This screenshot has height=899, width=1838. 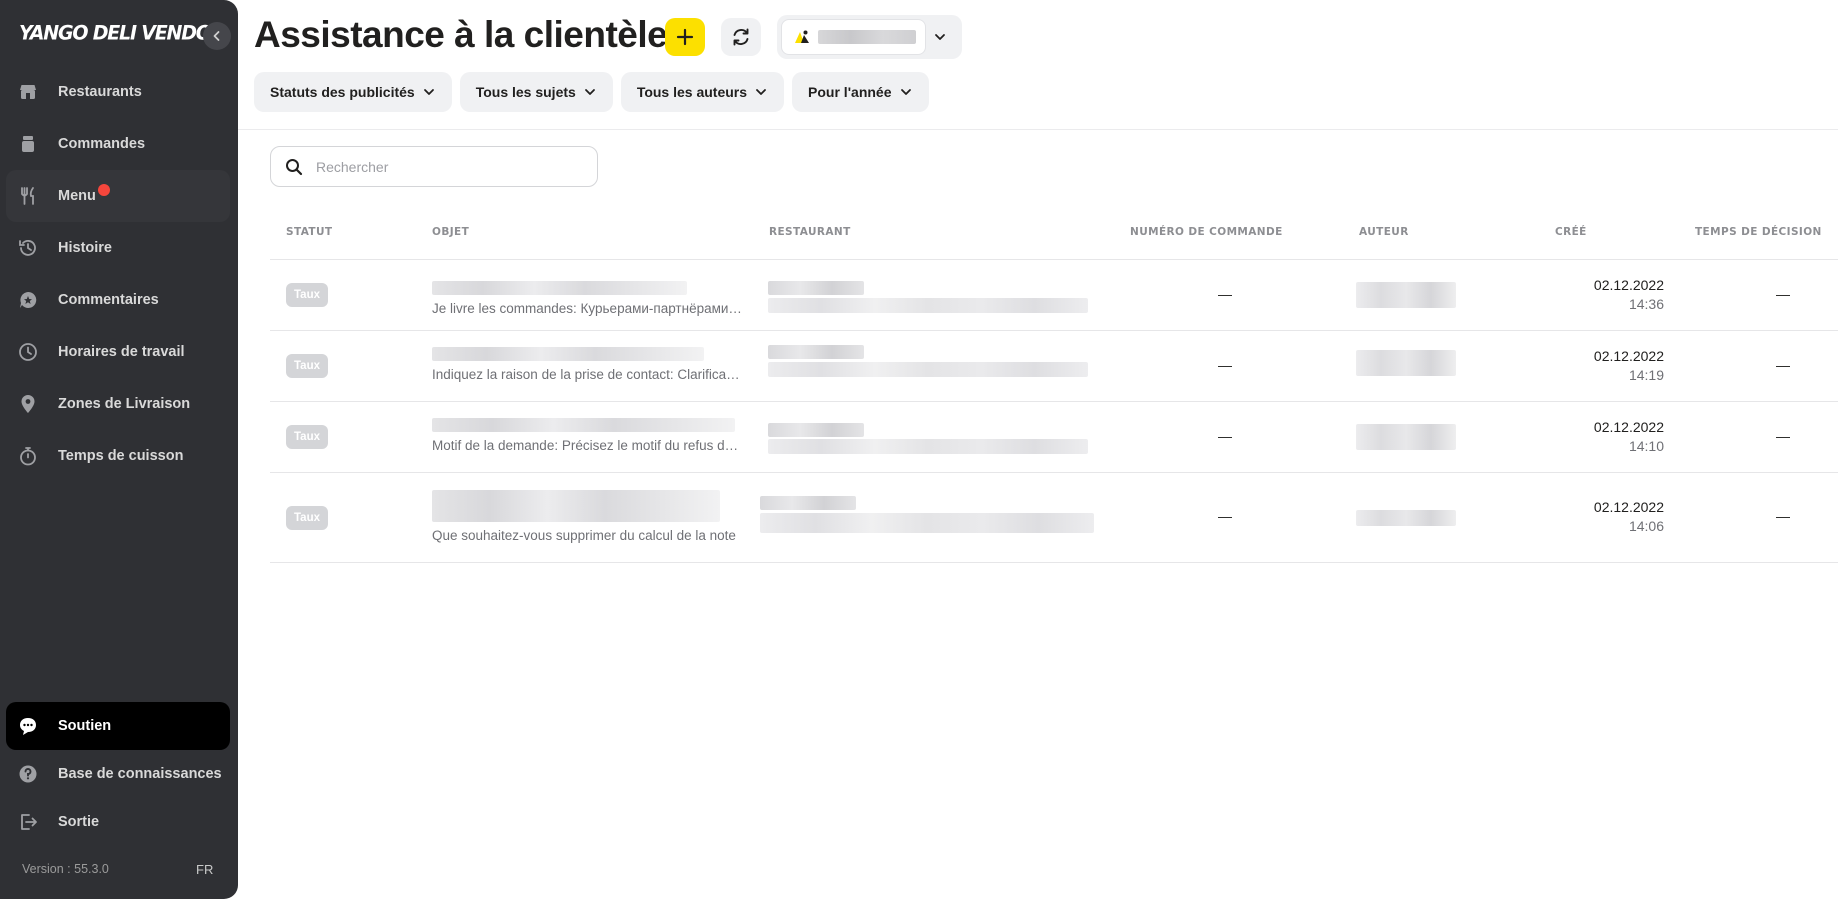 What do you see at coordinates (65, 869) in the screenshot?
I see `version-label: Version : 55.3.0` at bounding box center [65, 869].